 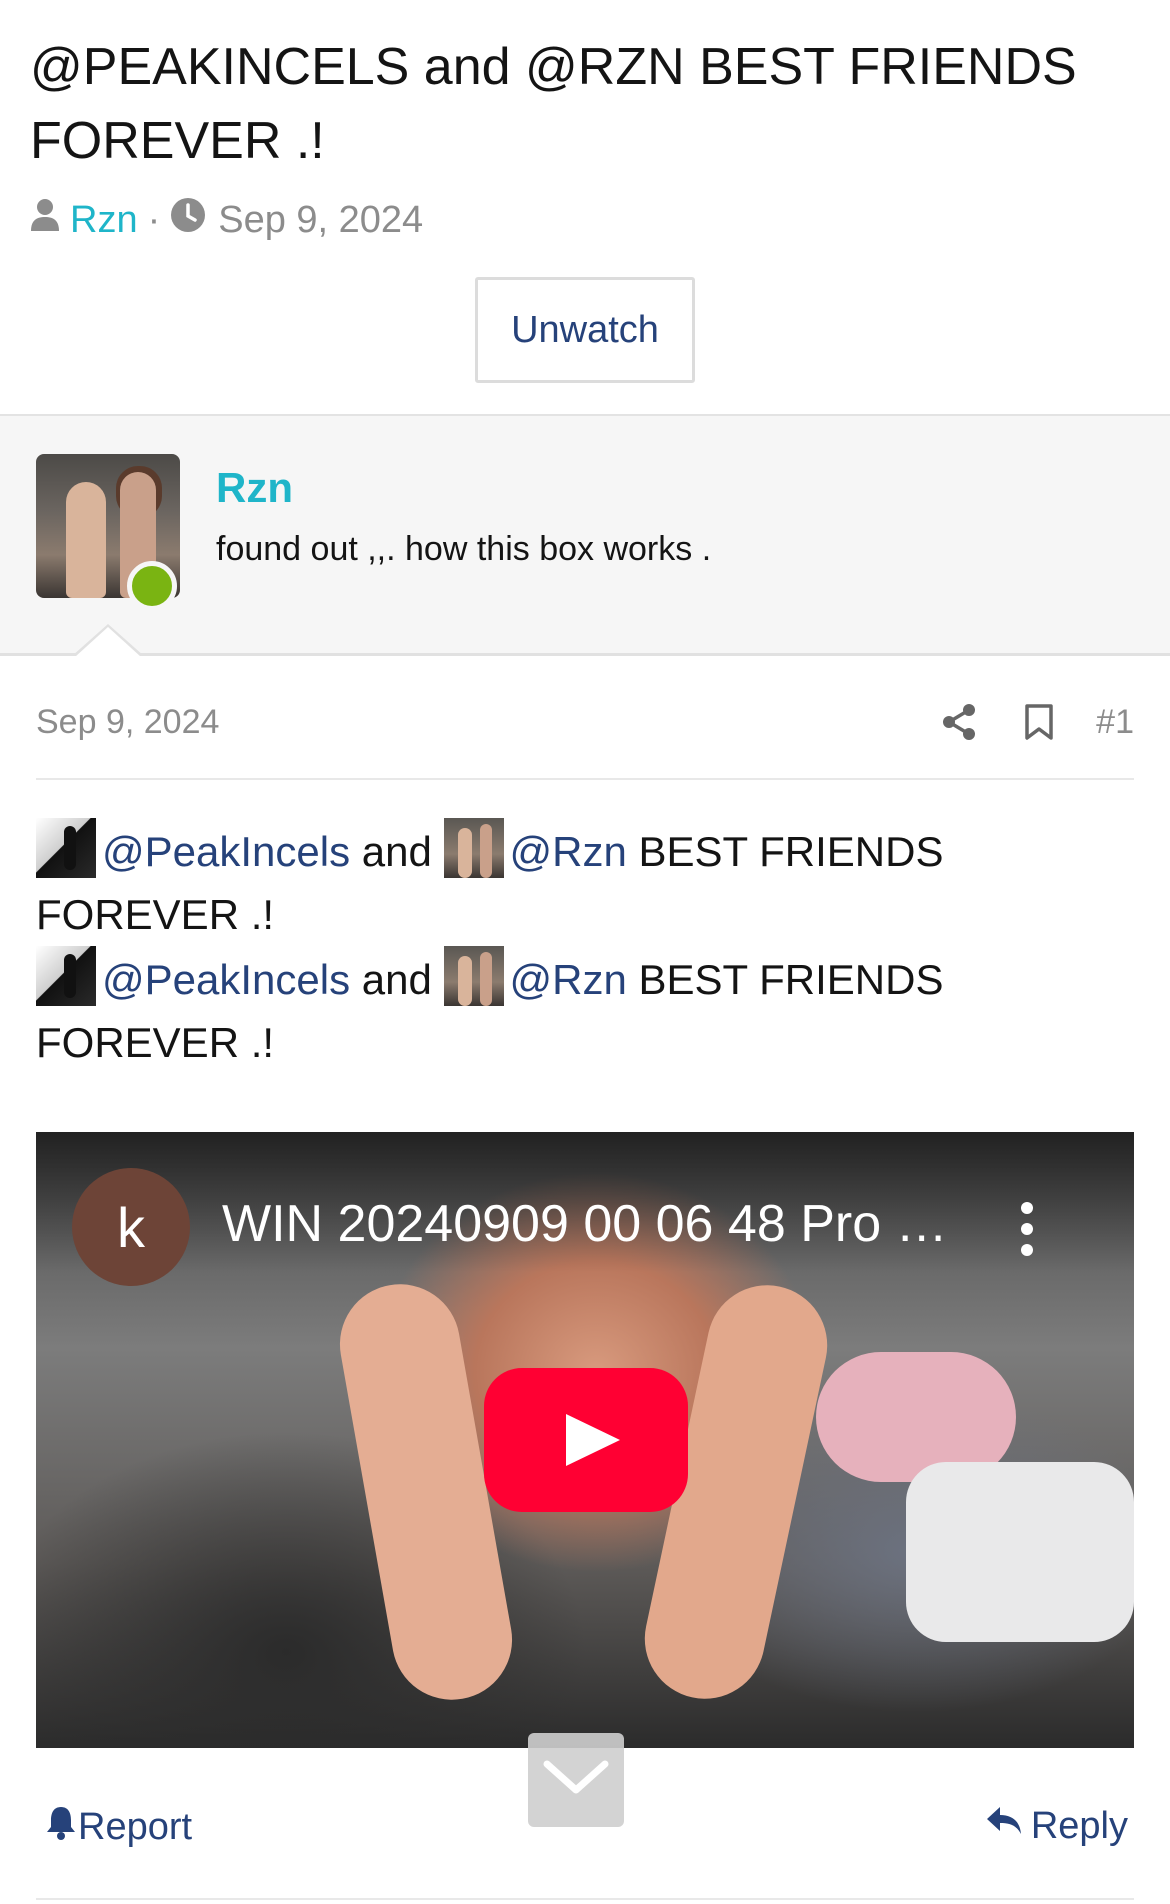 I want to click on post-header: Sep 9, 2024 #1, so click(x=585, y=722).